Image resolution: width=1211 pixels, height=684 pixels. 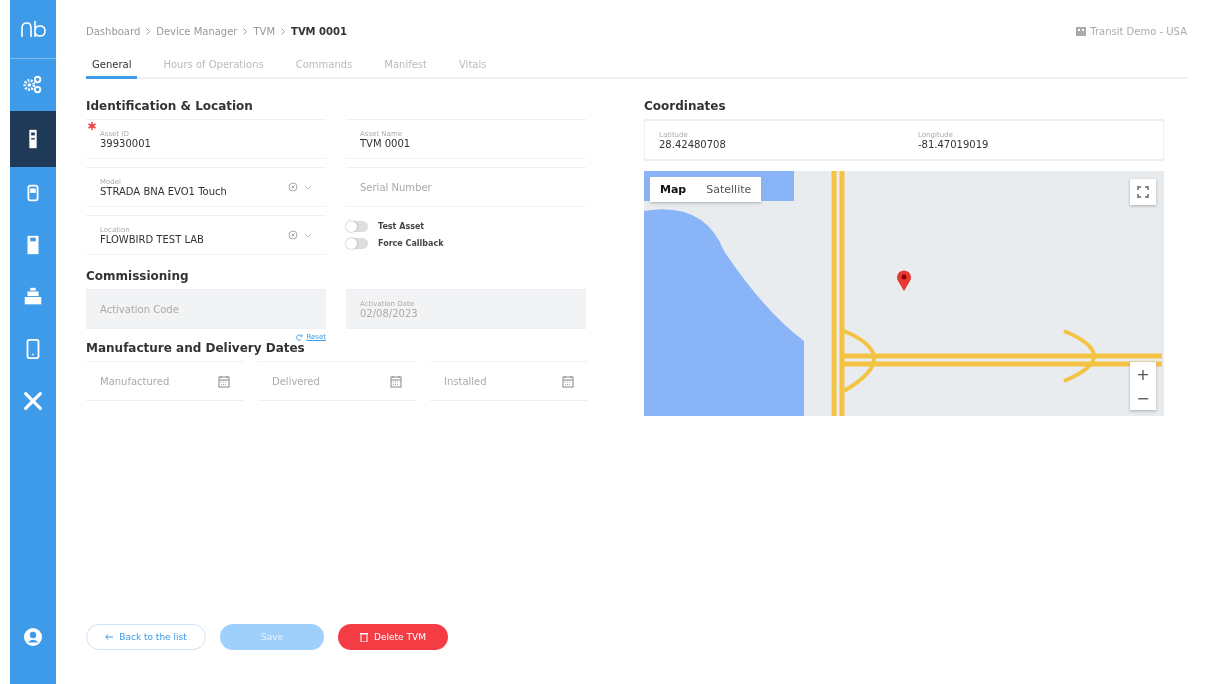 What do you see at coordinates (140, 309) in the screenshot?
I see `field-placeholder: Activation Code` at bounding box center [140, 309].